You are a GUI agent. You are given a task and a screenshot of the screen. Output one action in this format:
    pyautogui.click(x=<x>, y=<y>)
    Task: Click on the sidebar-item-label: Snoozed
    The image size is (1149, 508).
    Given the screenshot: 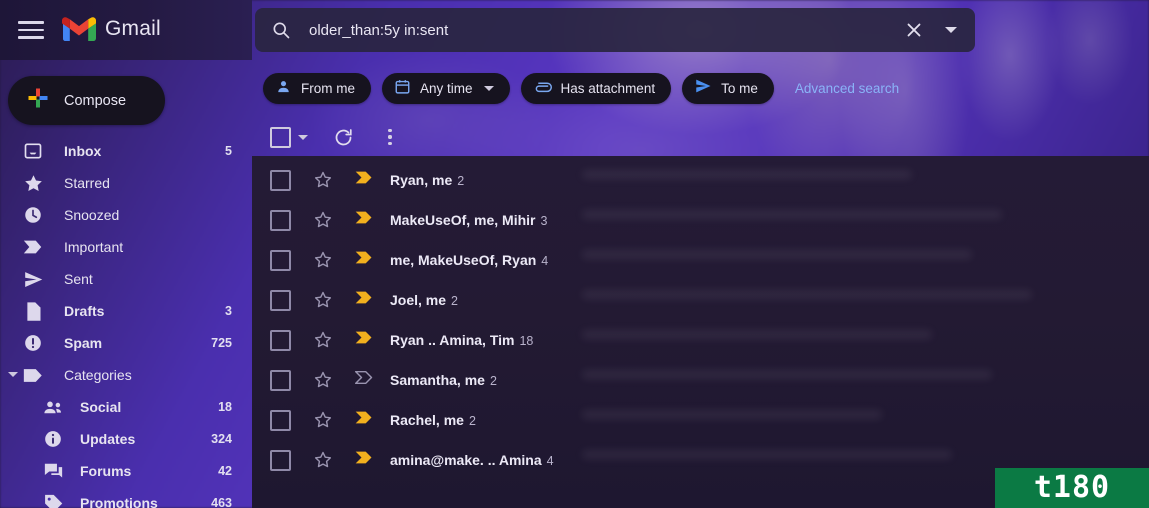 What is the action you would take?
    pyautogui.click(x=92, y=215)
    